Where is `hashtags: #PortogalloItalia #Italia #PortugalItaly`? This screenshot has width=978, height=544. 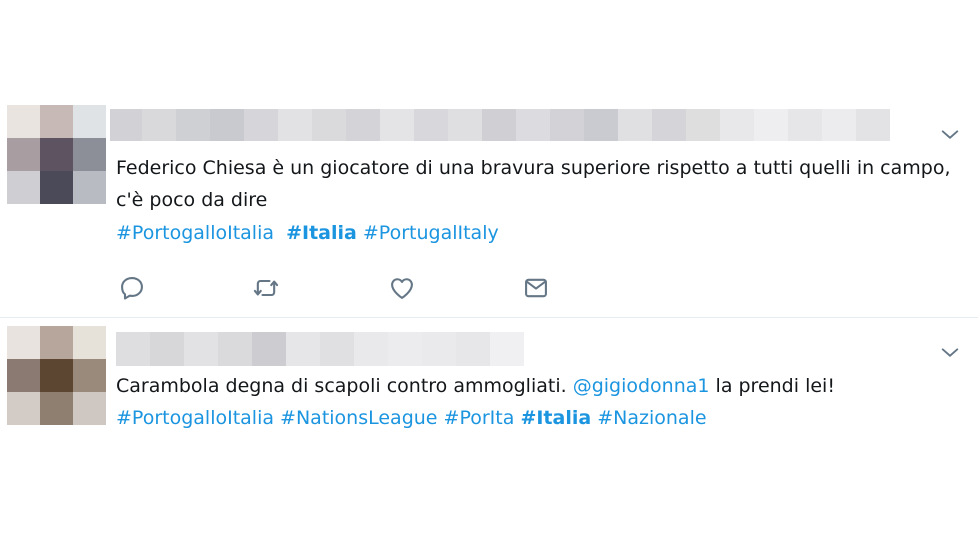 hashtags: #PortogalloItalia #Italia #PortugalItaly is located at coordinates (307, 233).